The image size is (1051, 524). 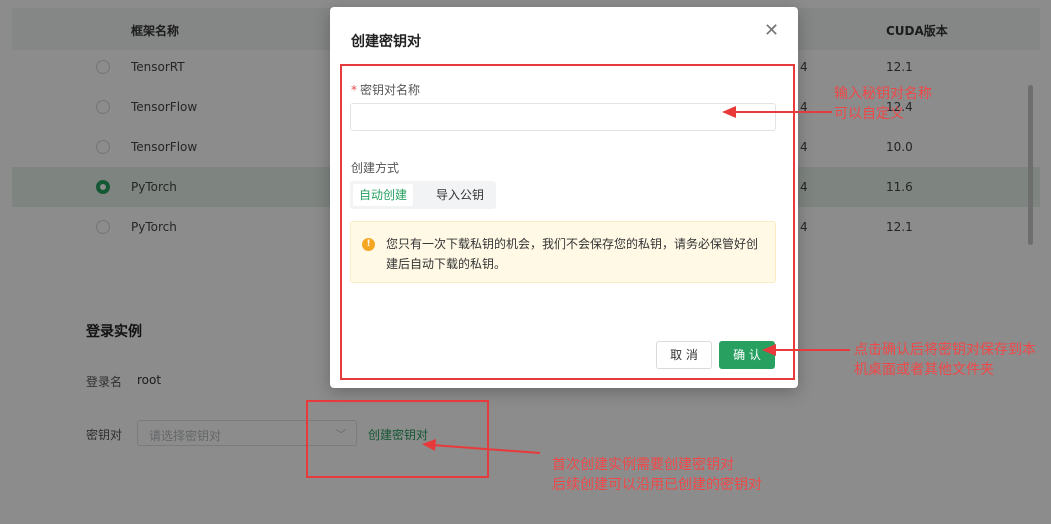 What do you see at coordinates (702, 475) in the screenshot?
I see `create-hint-annotation: 首次创建实例需要创建密钥对 后续创建可以沿用已创建的密钥对` at bounding box center [702, 475].